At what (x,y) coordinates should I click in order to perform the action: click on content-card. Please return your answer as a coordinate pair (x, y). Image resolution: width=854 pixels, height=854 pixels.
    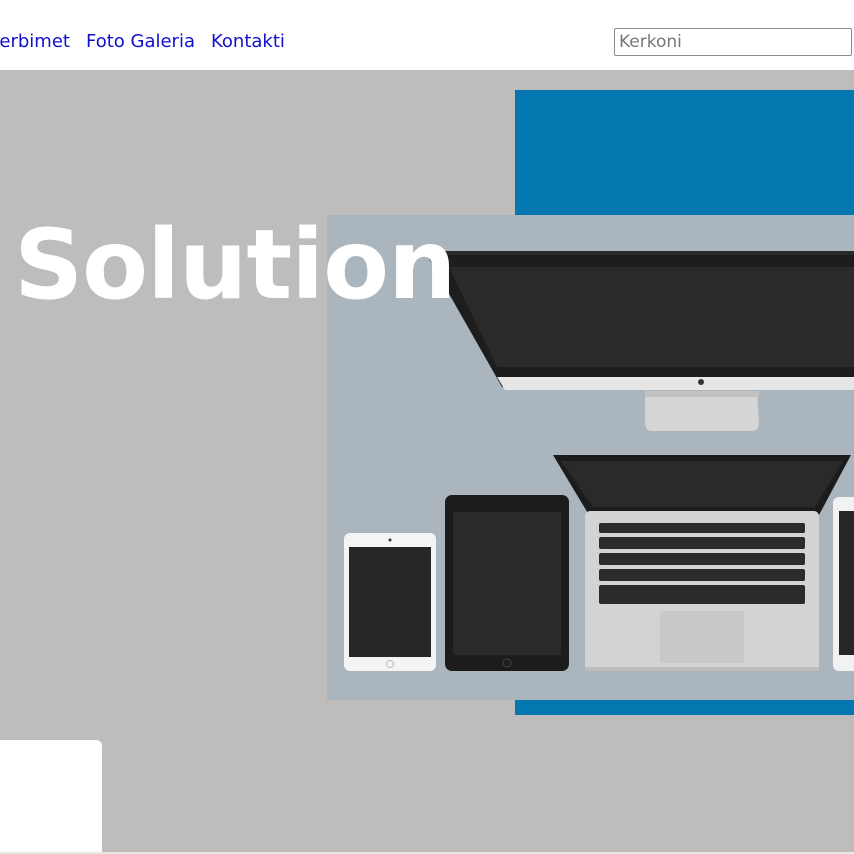
    Looking at the image, I should click on (51, 796).